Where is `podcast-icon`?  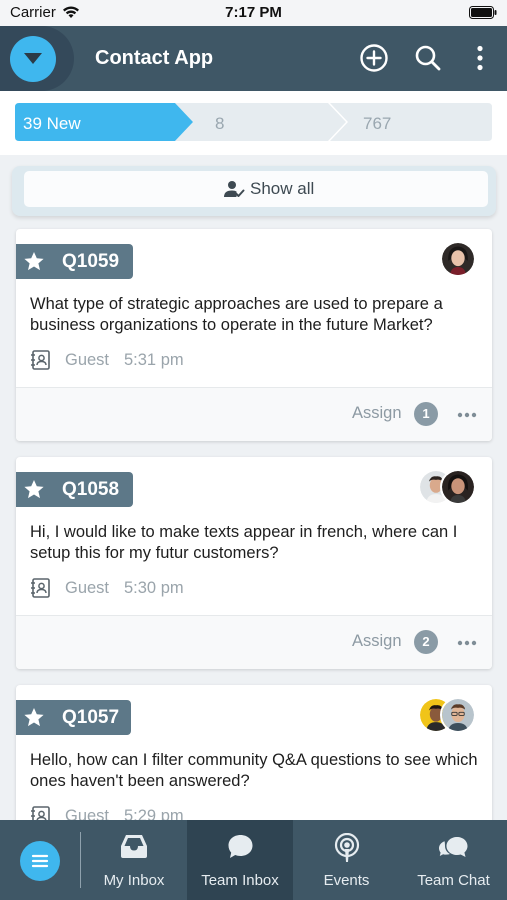
podcast-icon is located at coordinates (347, 847).